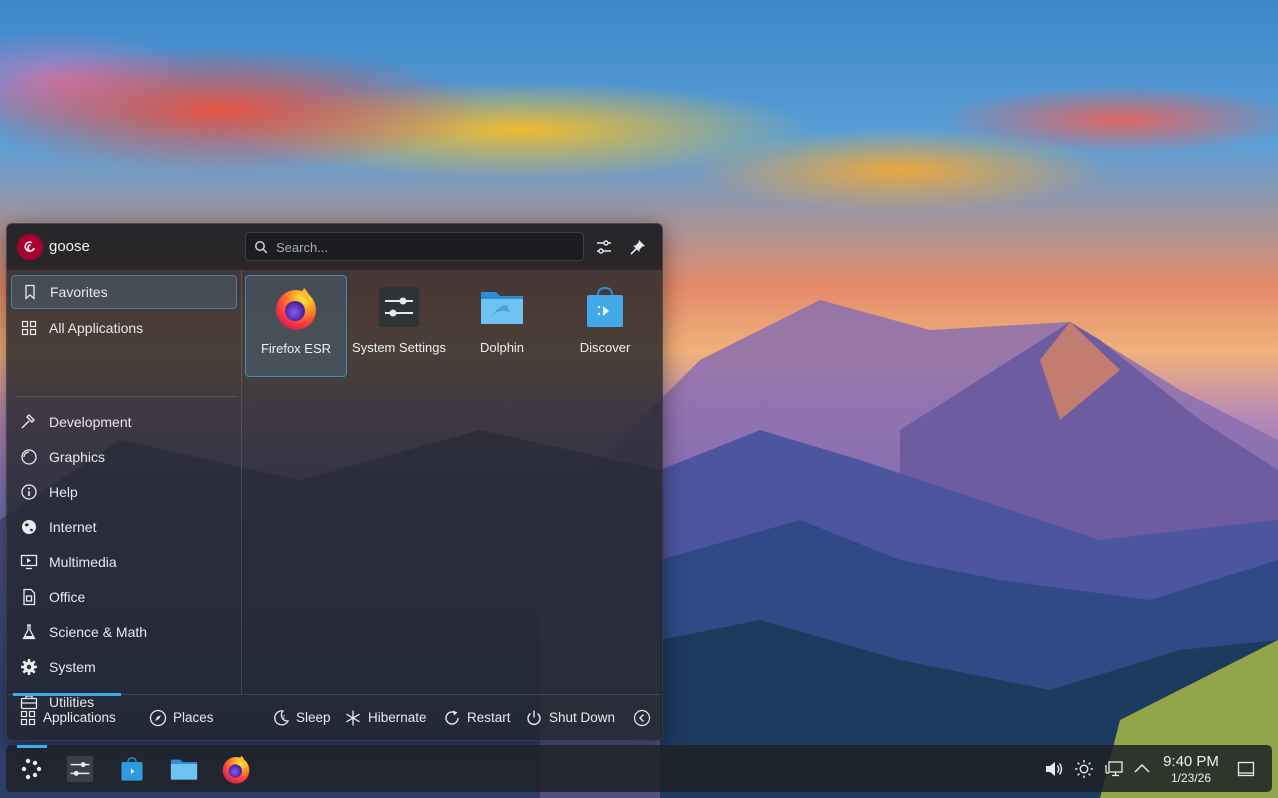 Image resolution: width=1278 pixels, height=798 pixels. Describe the element at coordinates (397, 717) in the screenshot. I see `action-label: Hibernate` at that location.